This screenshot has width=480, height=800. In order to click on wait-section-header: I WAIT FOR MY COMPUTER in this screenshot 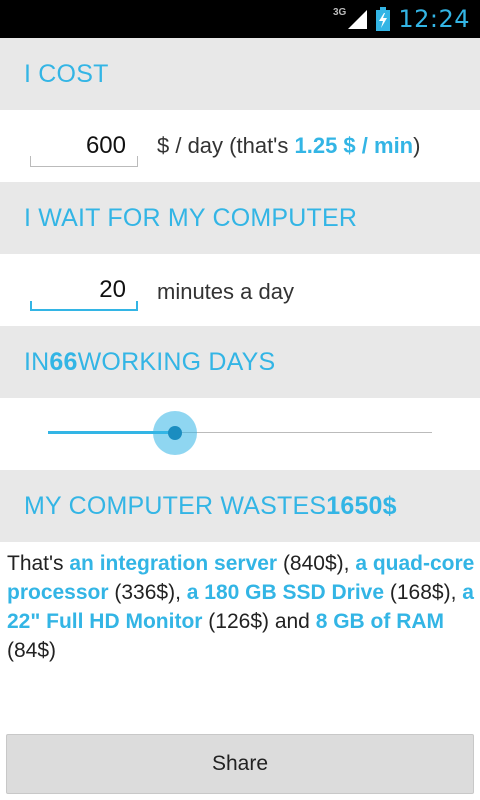, I will do `click(240, 218)`.